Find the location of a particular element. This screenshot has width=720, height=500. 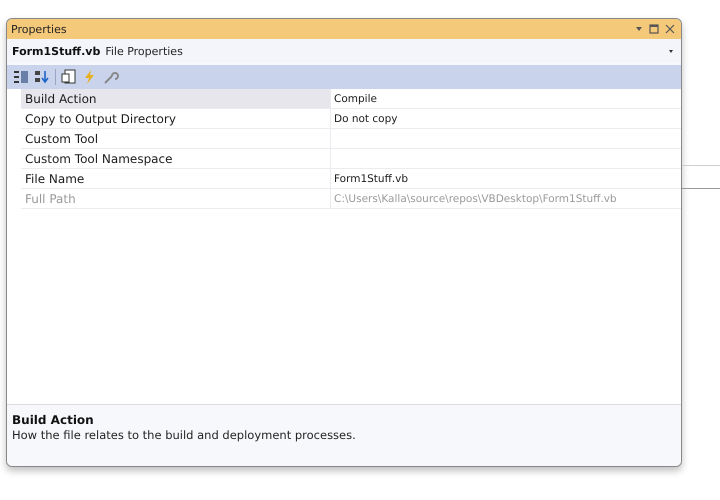

property-value: Compile is located at coordinates (355, 98).